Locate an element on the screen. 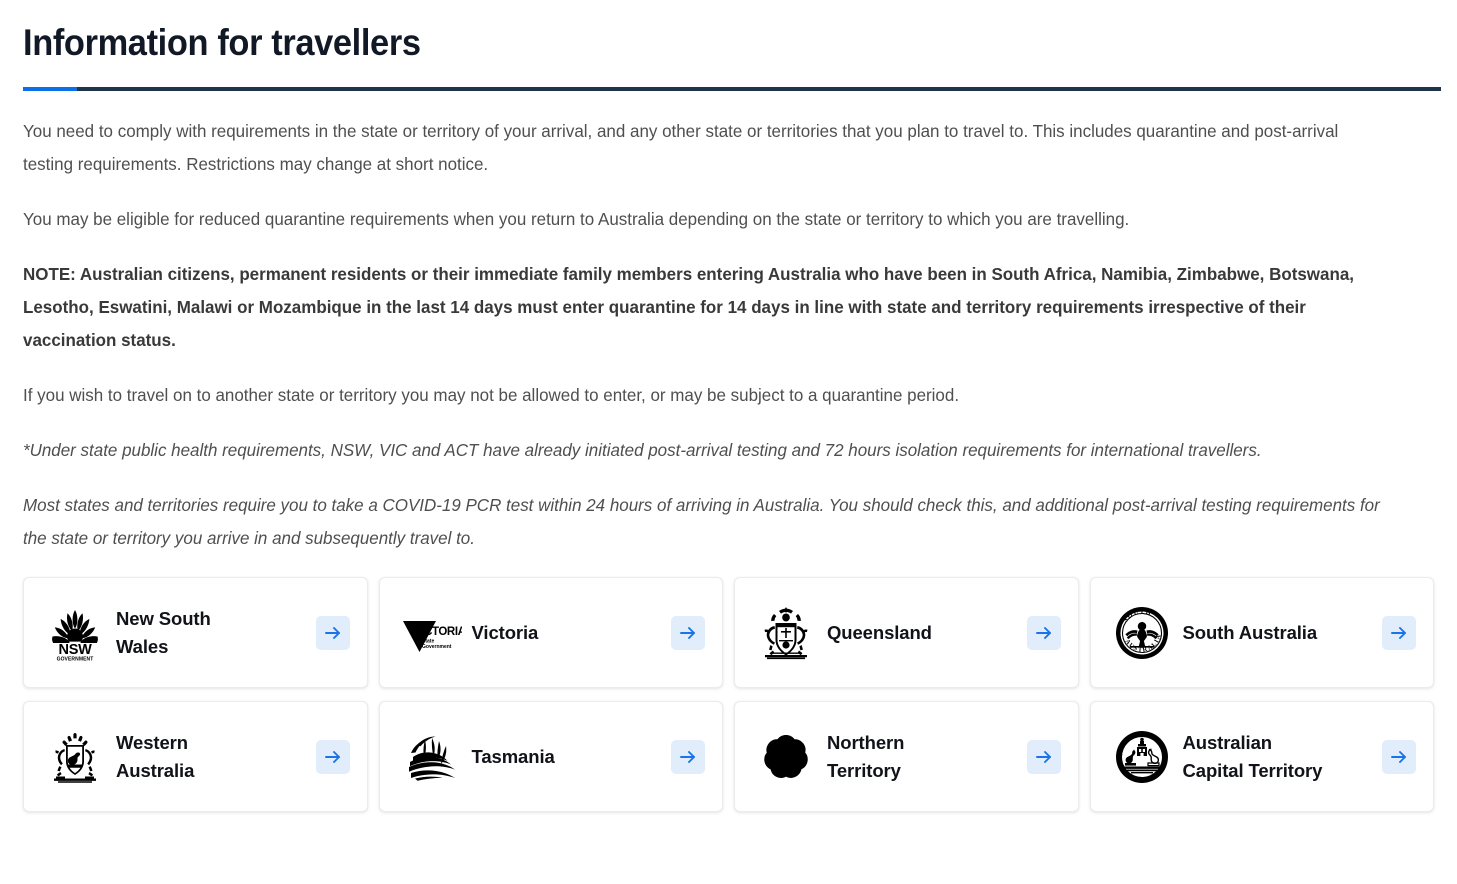  state-card-label: Victoria is located at coordinates (505, 632).